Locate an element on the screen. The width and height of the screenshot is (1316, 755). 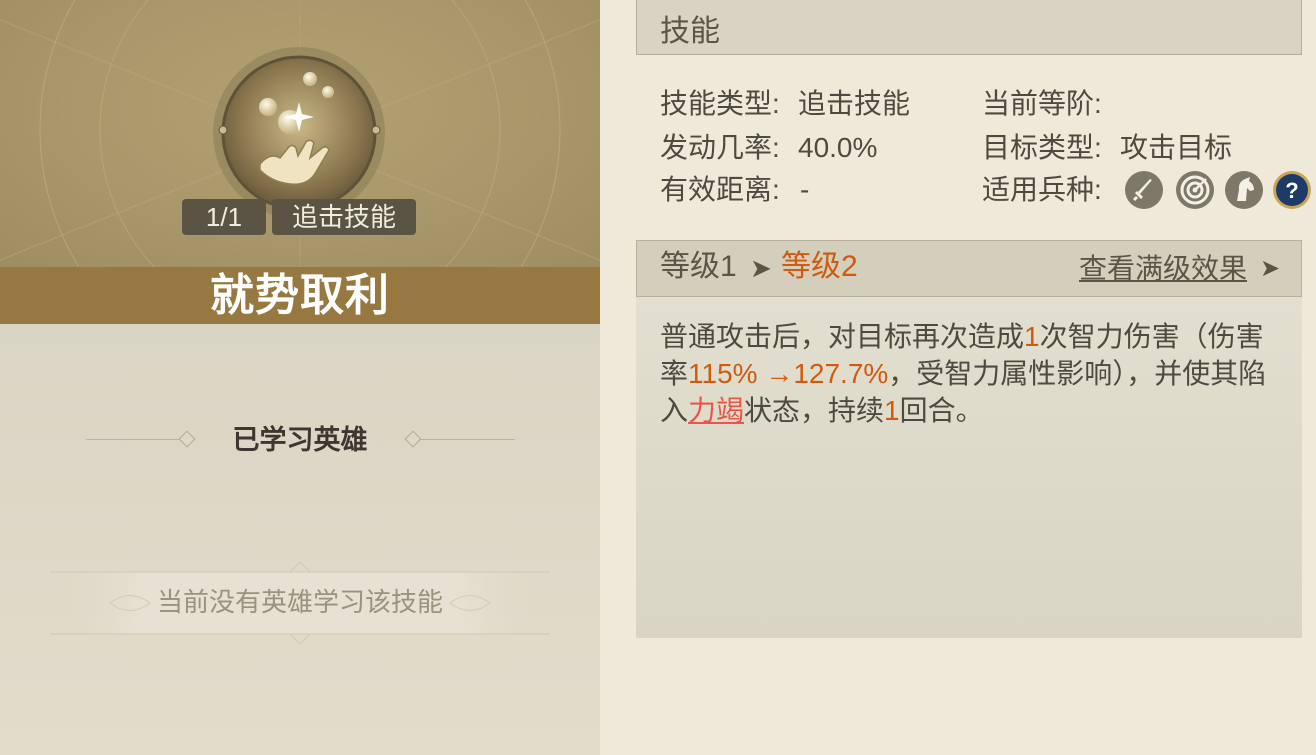
desc-duration: 1 is located at coordinates (892, 410).